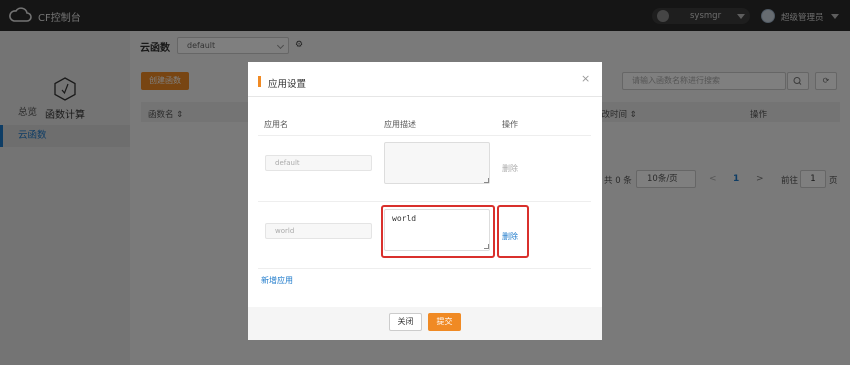  Describe the element at coordinates (425, 323) in the screenshot. I see `dialog-footer` at that location.